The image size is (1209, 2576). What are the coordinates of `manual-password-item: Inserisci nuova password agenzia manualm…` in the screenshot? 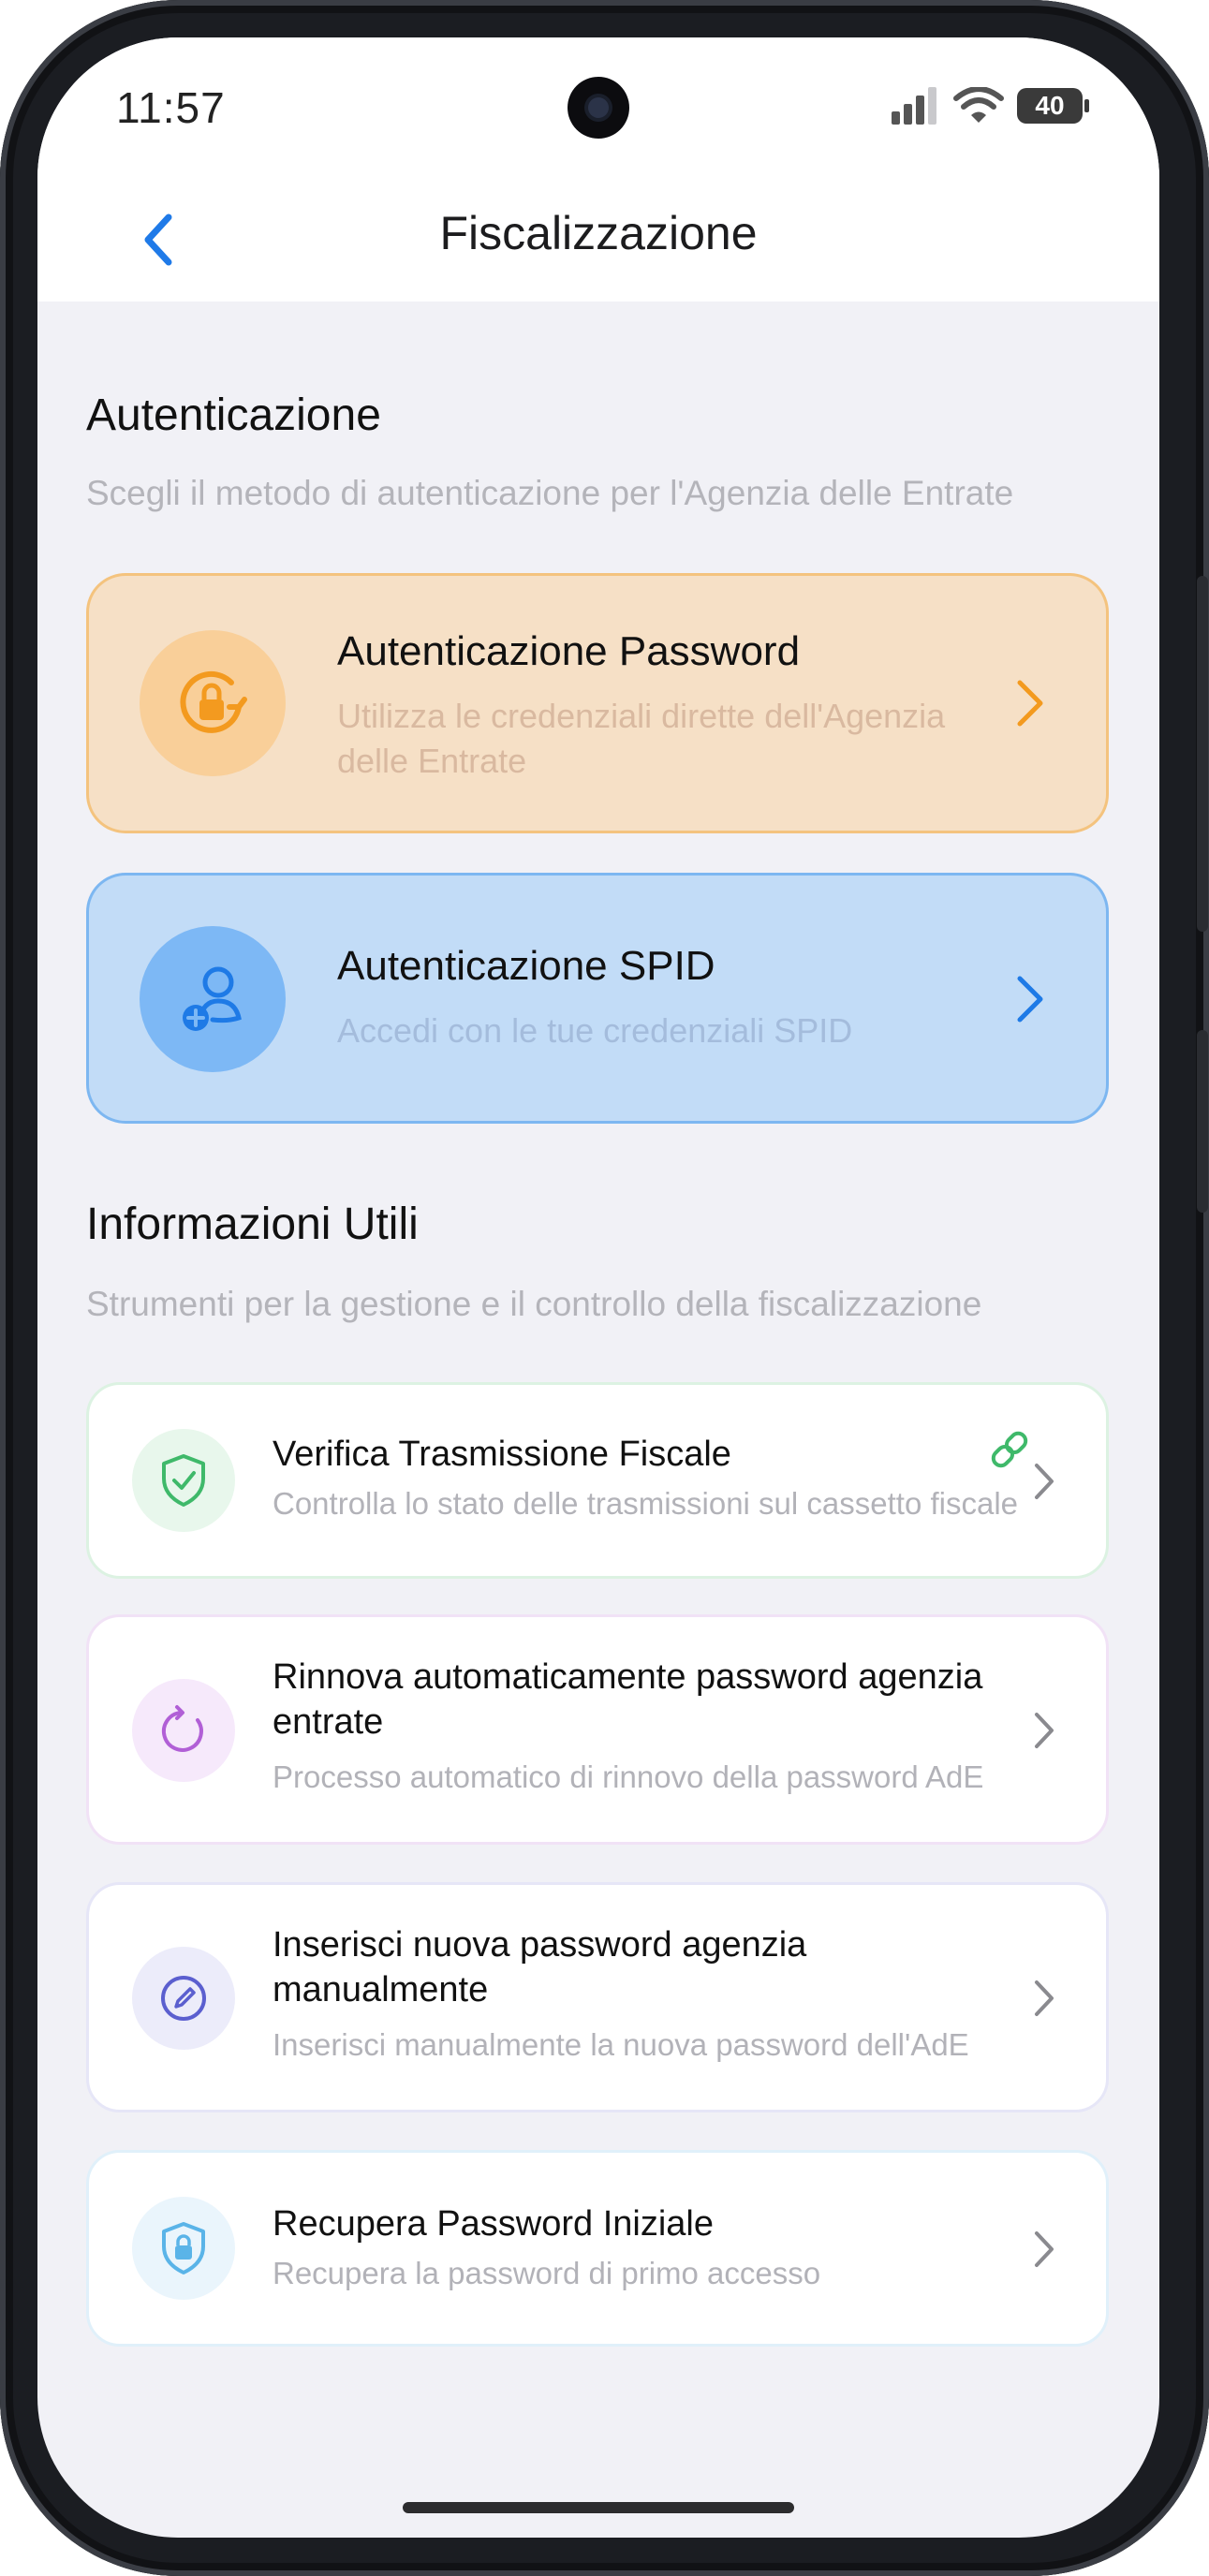 It's located at (597, 1997).